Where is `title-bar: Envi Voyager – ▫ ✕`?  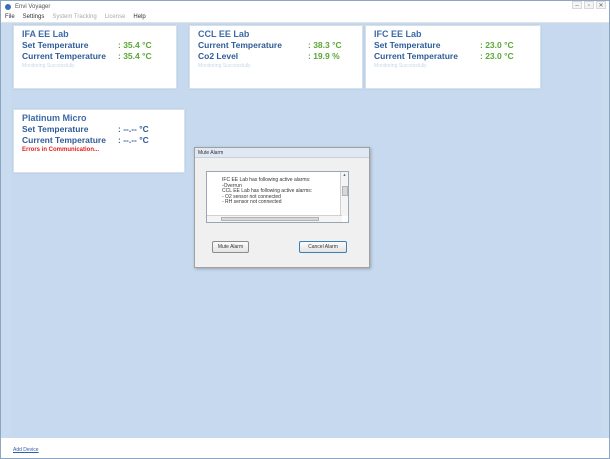 title-bar: Envi Voyager – ▫ ✕ is located at coordinates (305, 6).